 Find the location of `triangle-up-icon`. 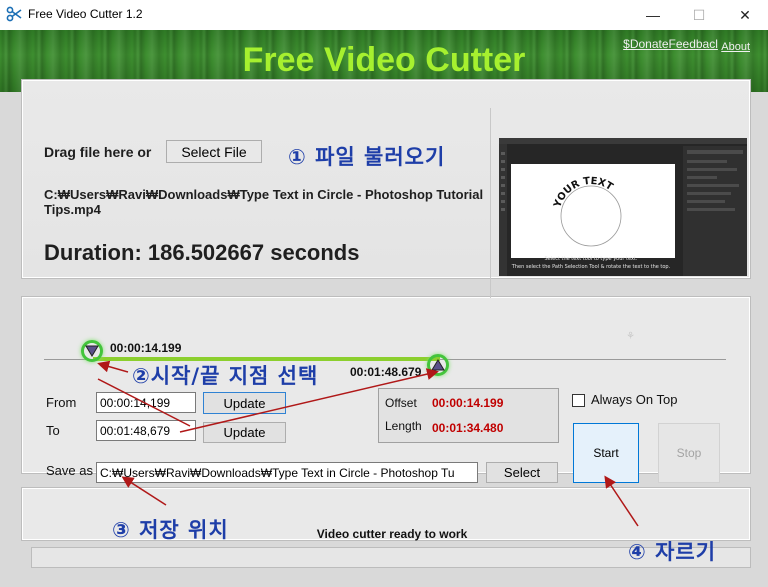

triangle-up-icon is located at coordinates (438, 365).